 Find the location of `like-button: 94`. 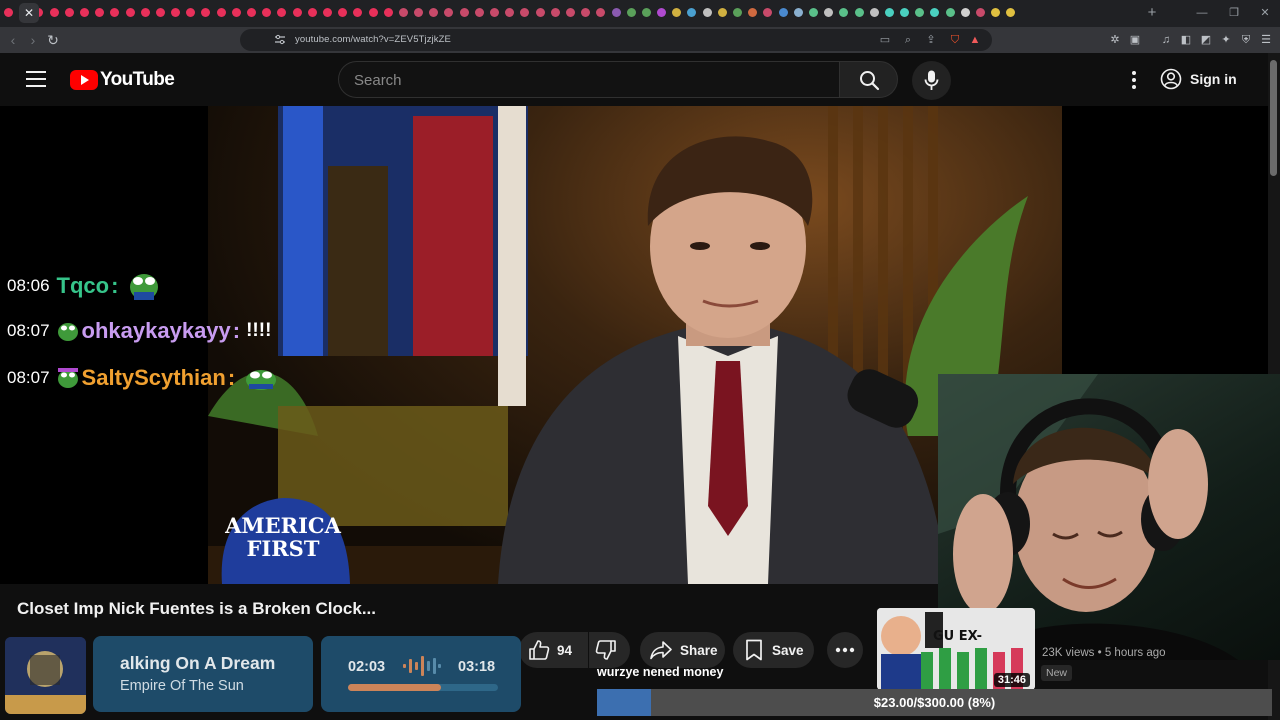

like-button: 94 is located at coordinates (553, 650).